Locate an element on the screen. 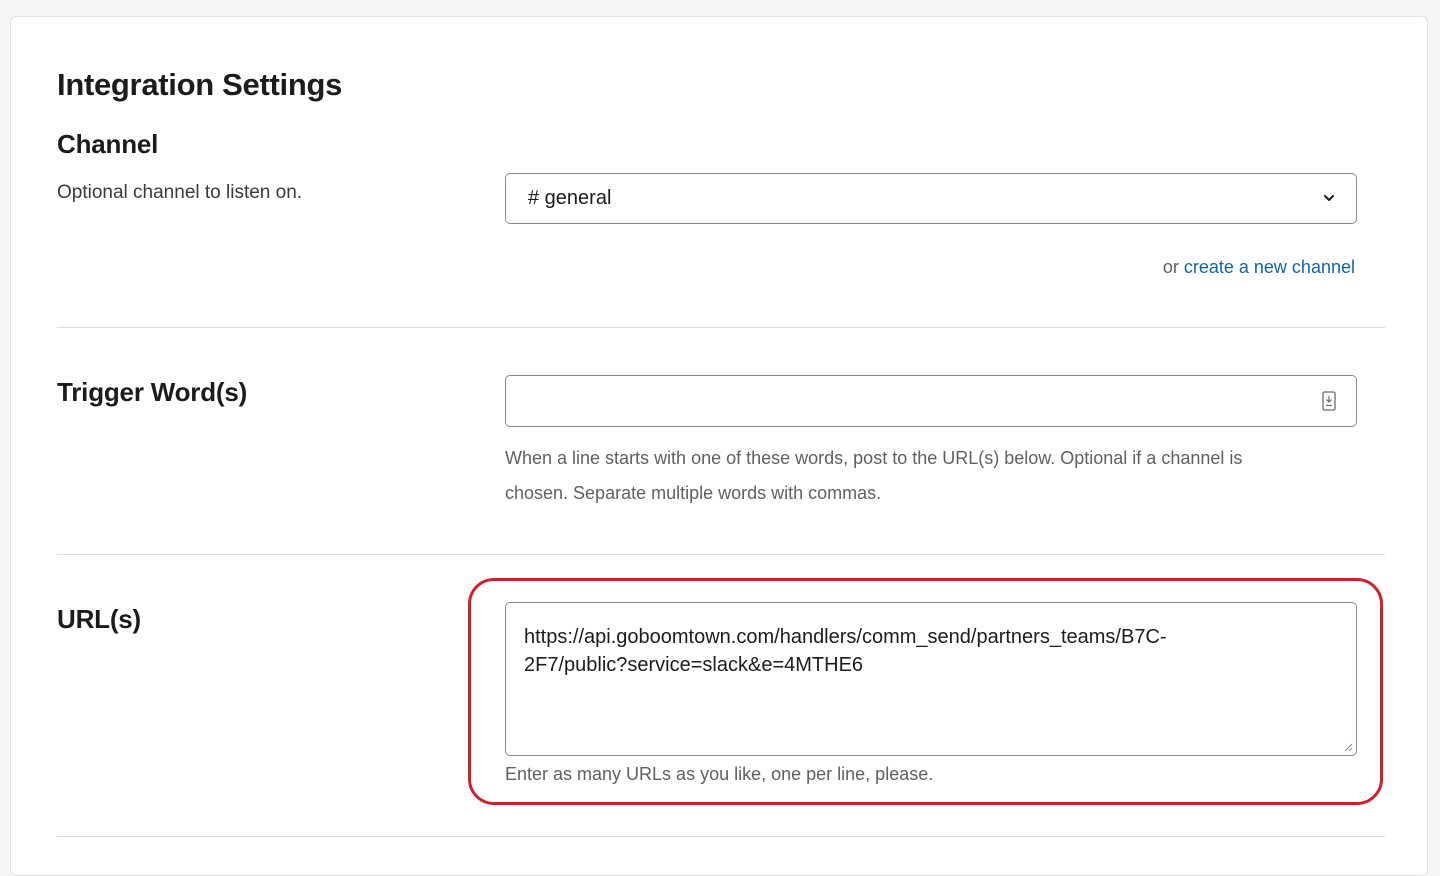 This screenshot has height=876, width=1440. chevron-down-icon is located at coordinates (1329, 198).